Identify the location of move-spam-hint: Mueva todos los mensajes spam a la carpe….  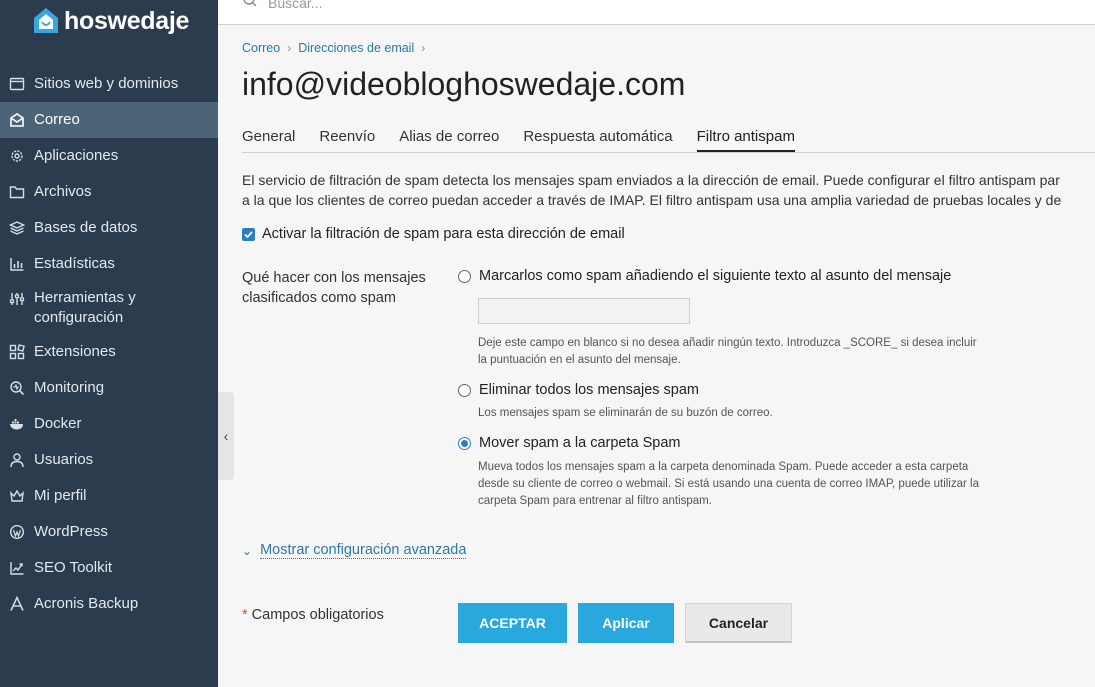
(728, 484).